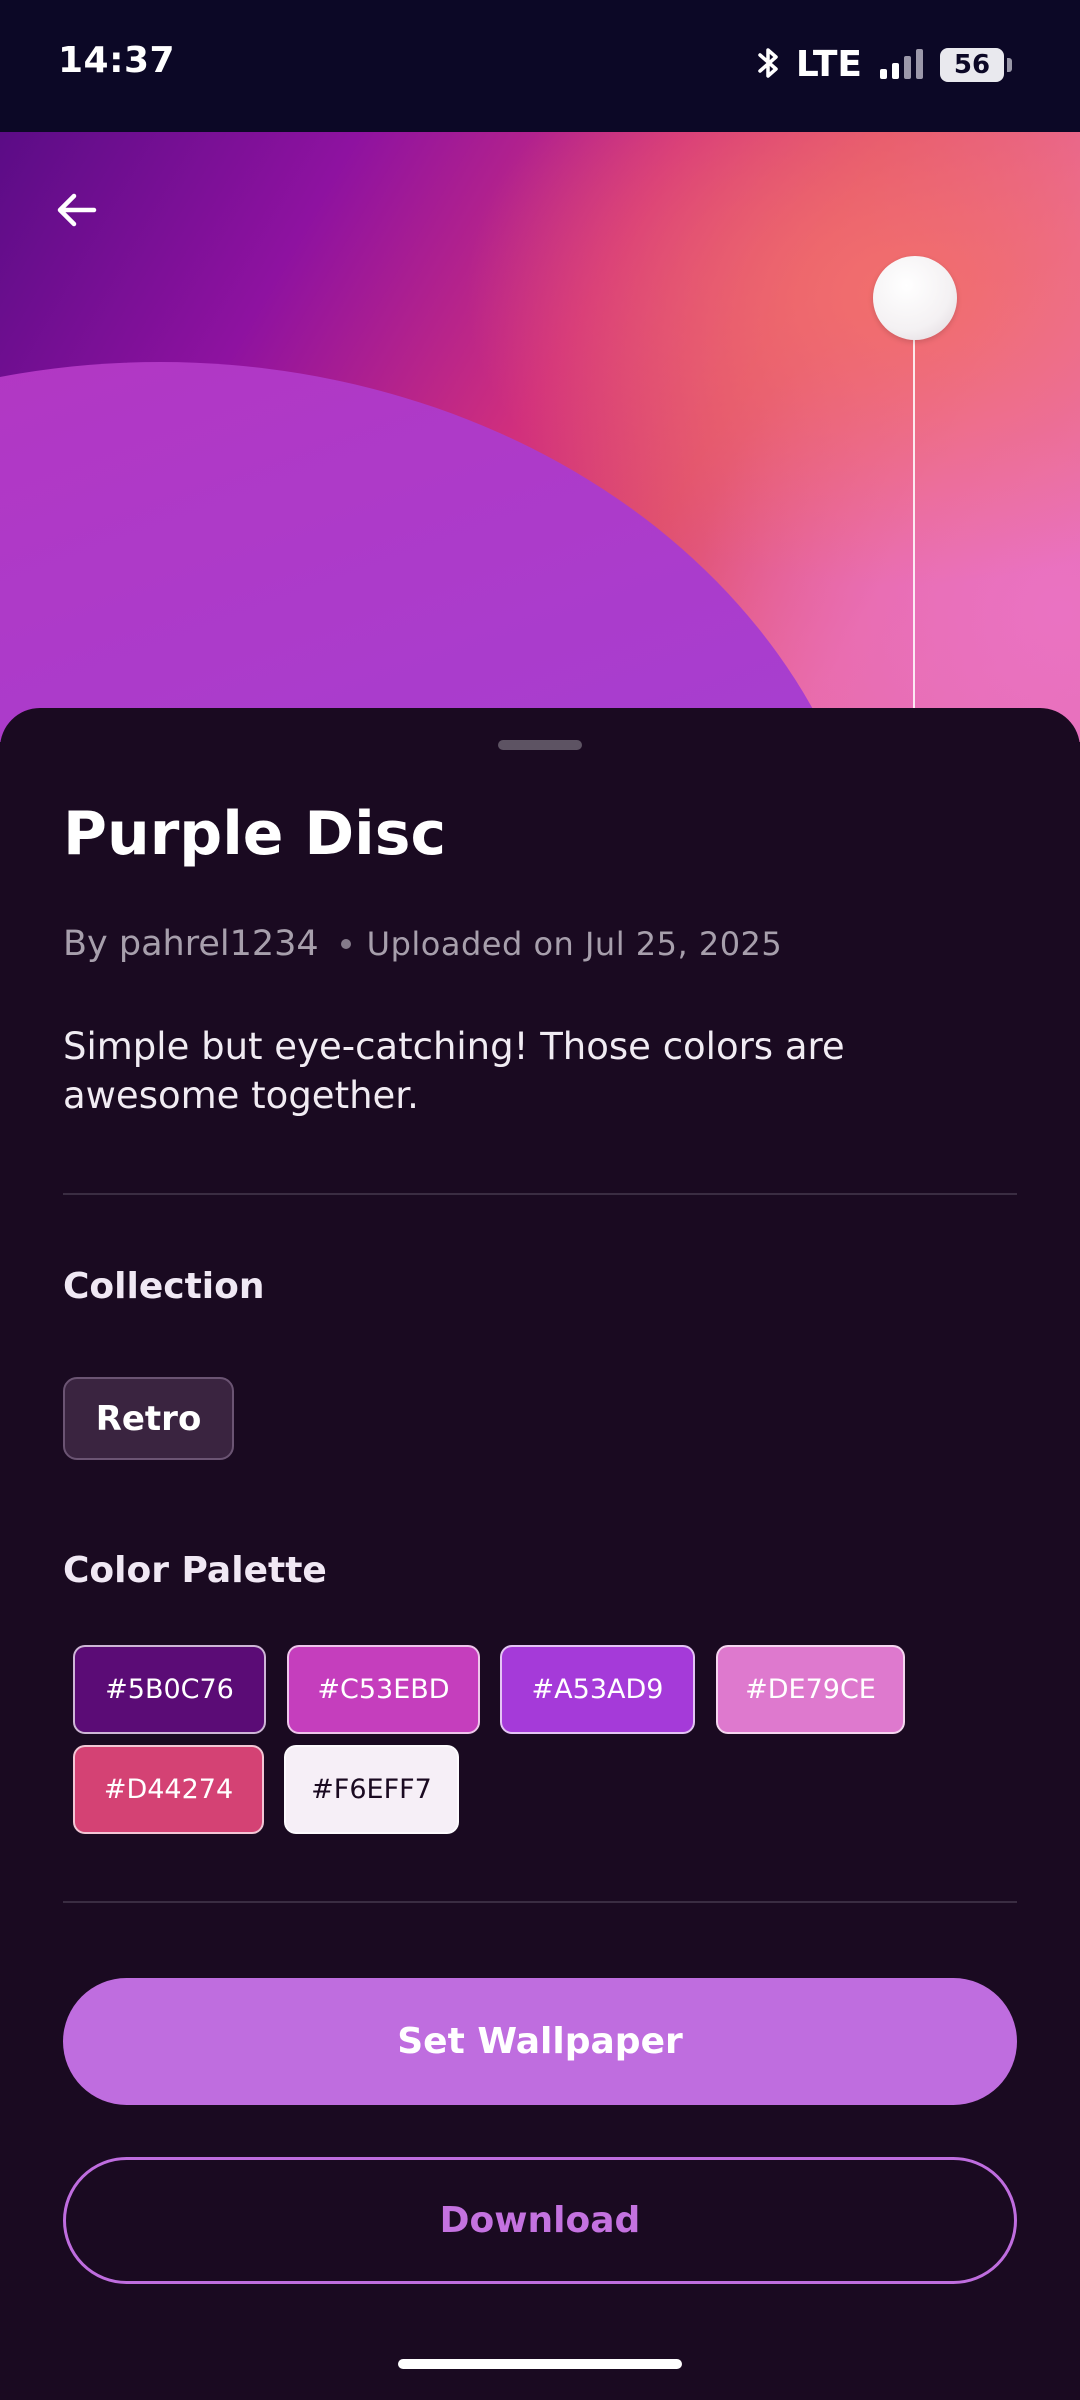 The height and width of the screenshot is (2400, 1080). I want to click on wallpaper-title: Purple Disc, so click(255, 834).